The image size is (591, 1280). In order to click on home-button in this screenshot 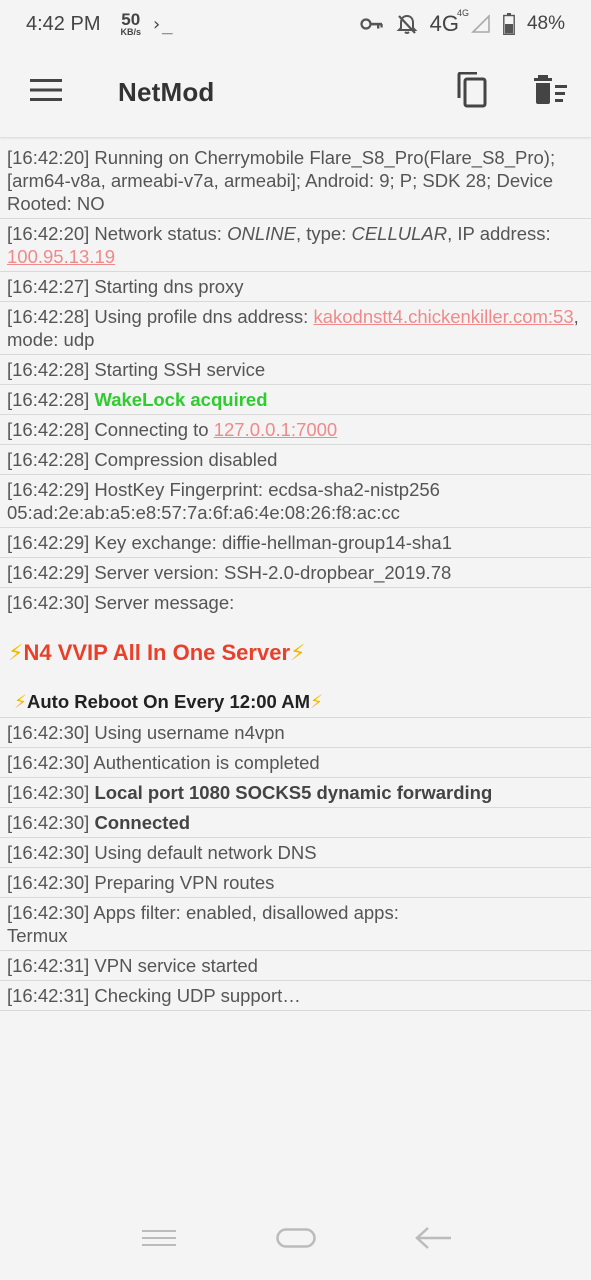, I will do `click(296, 1240)`.